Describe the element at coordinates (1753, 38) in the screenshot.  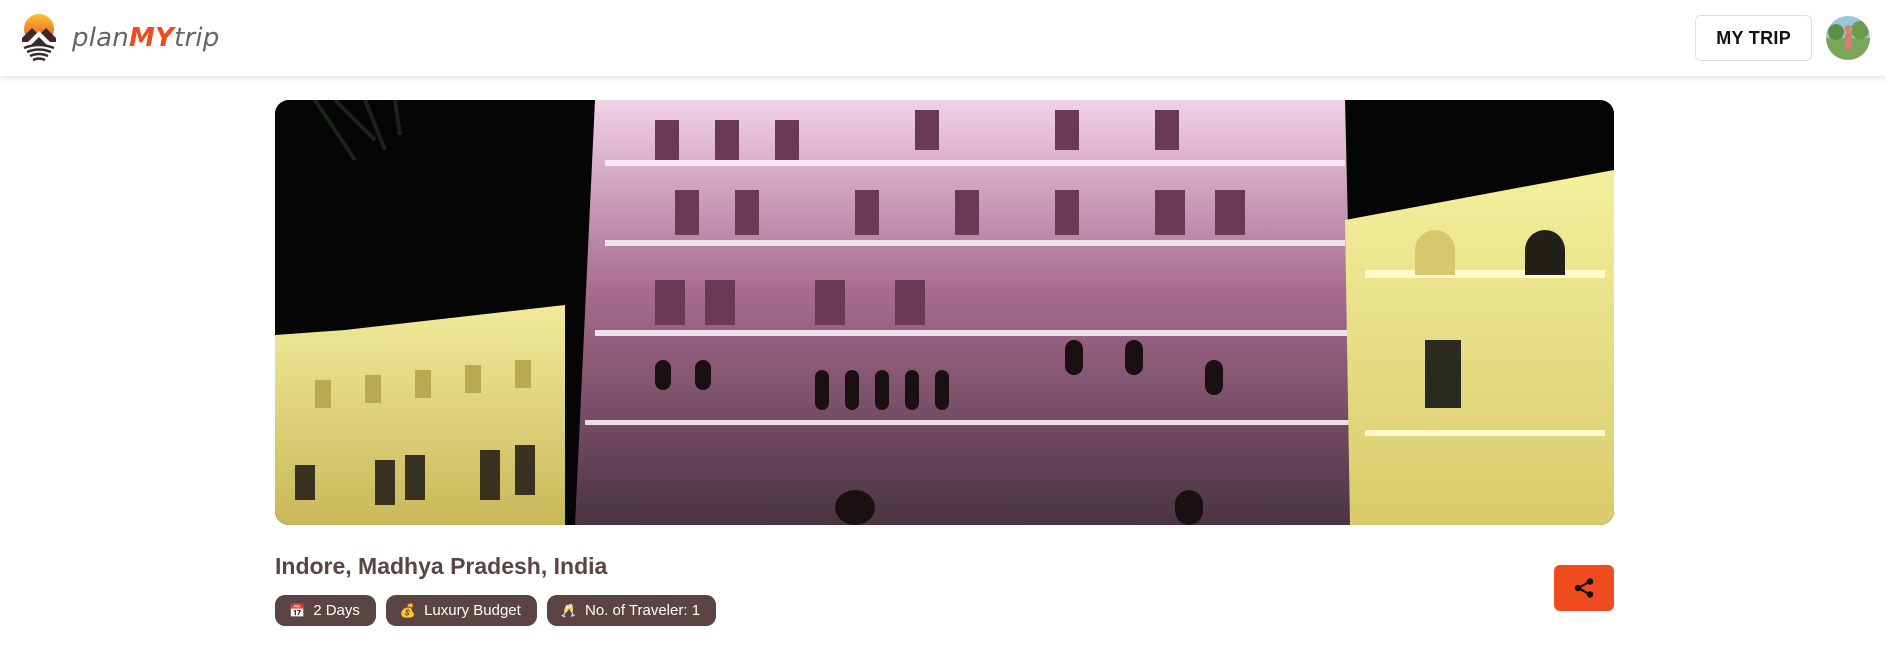
I see `my-trip-button: MY TRIP` at that location.